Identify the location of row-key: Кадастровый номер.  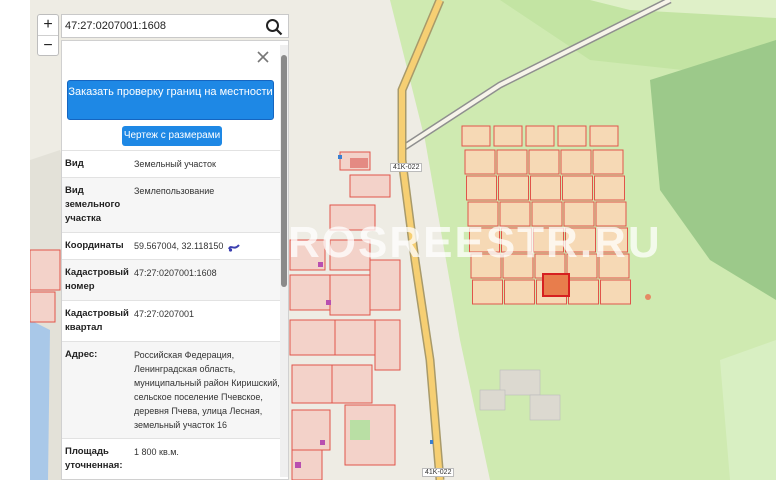
(97, 279).